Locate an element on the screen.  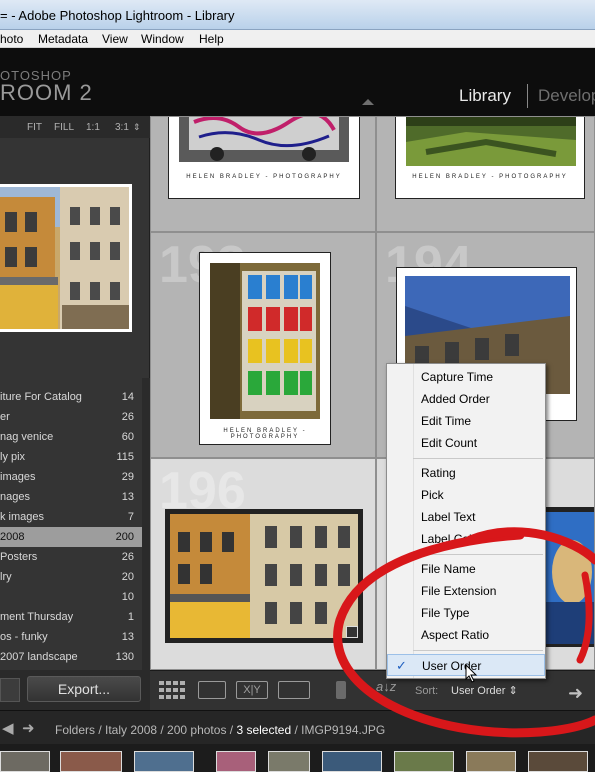
collection-count: 20 is located at coordinates (127, 577).